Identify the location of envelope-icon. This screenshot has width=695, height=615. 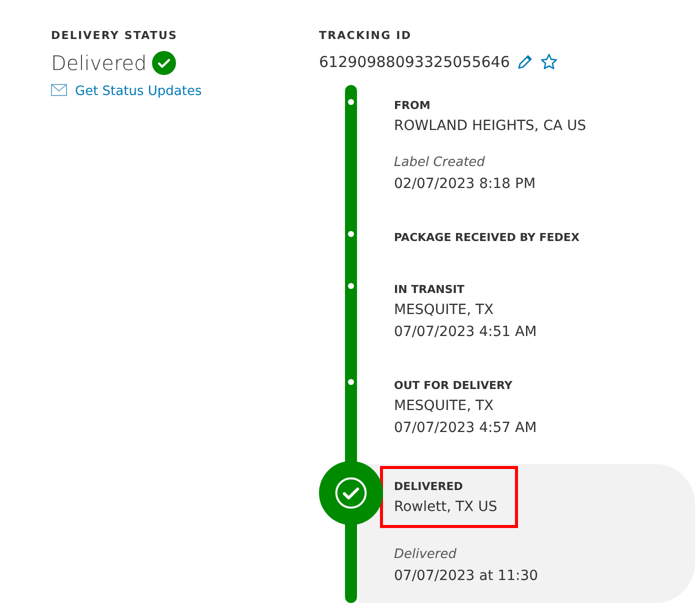
(59, 90).